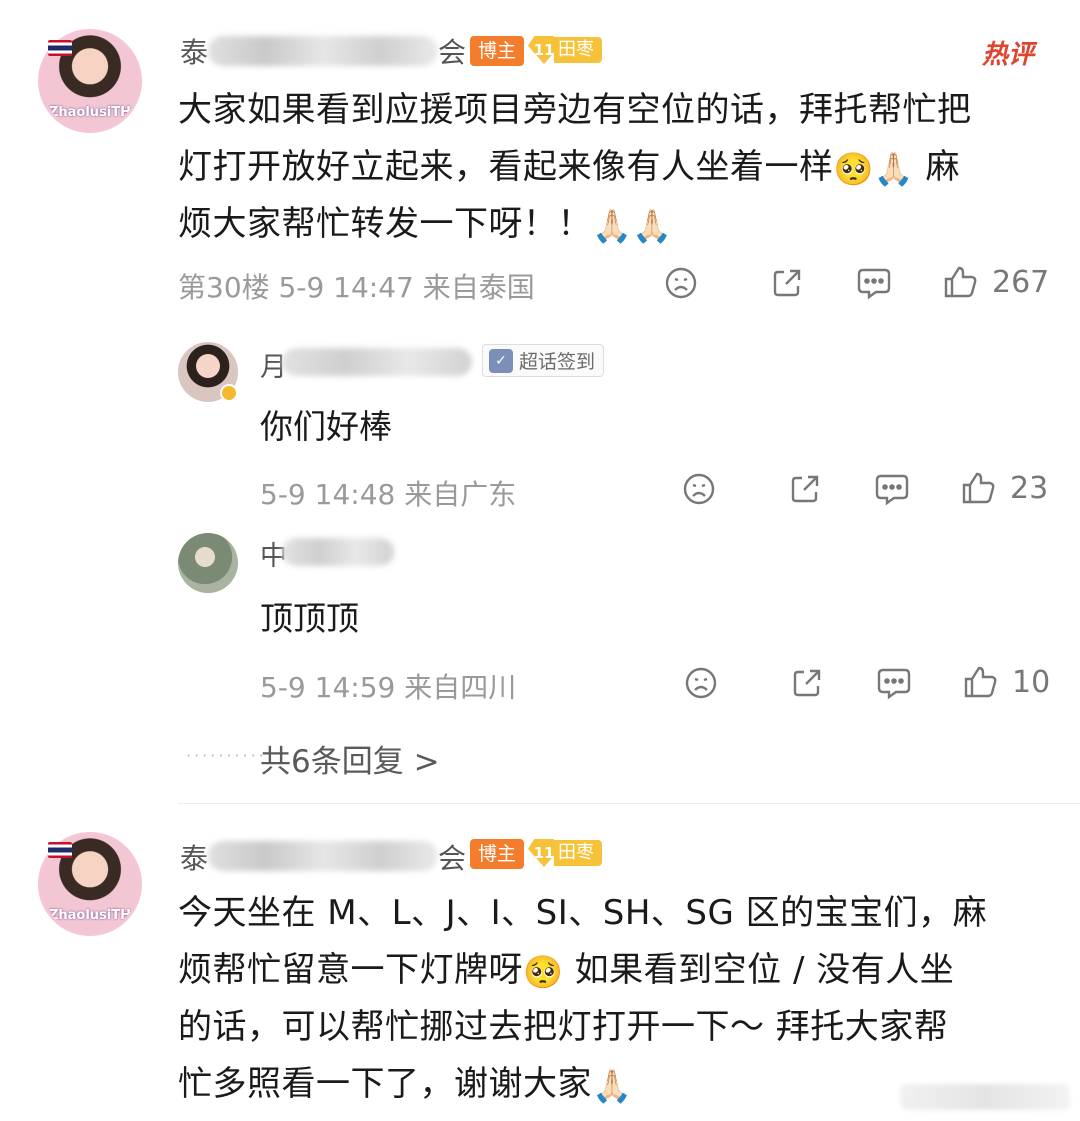 The image size is (1080, 1121). Describe the element at coordinates (629, 803) in the screenshot. I see `divider` at that location.